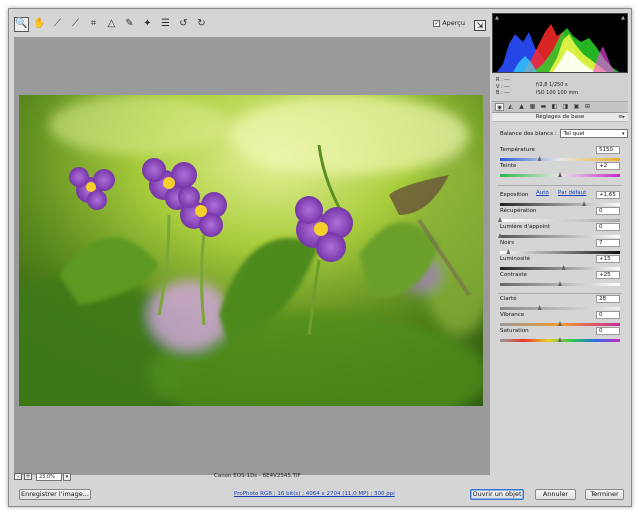 The height and width of the screenshot is (516, 641). Describe the element at coordinates (552, 85) in the screenshot. I see `aperture-shutter-readout: f/2,8 1/250 s` at that location.